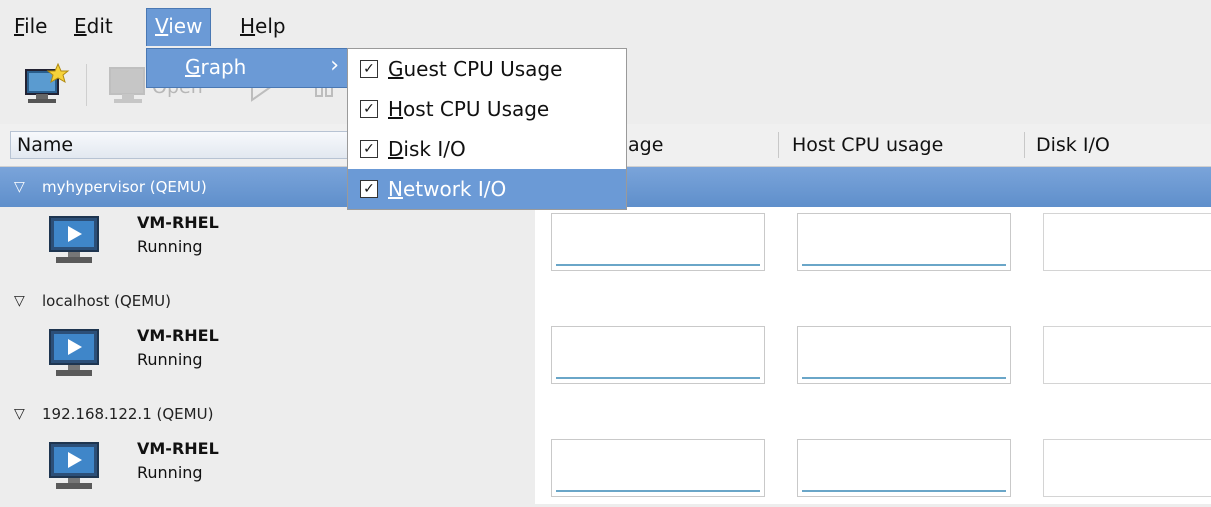 The image size is (1211, 507). Describe the element at coordinates (128, 414) in the screenshot. I see `connection-name: 192.168.122.1 (QEMU)` at that location.